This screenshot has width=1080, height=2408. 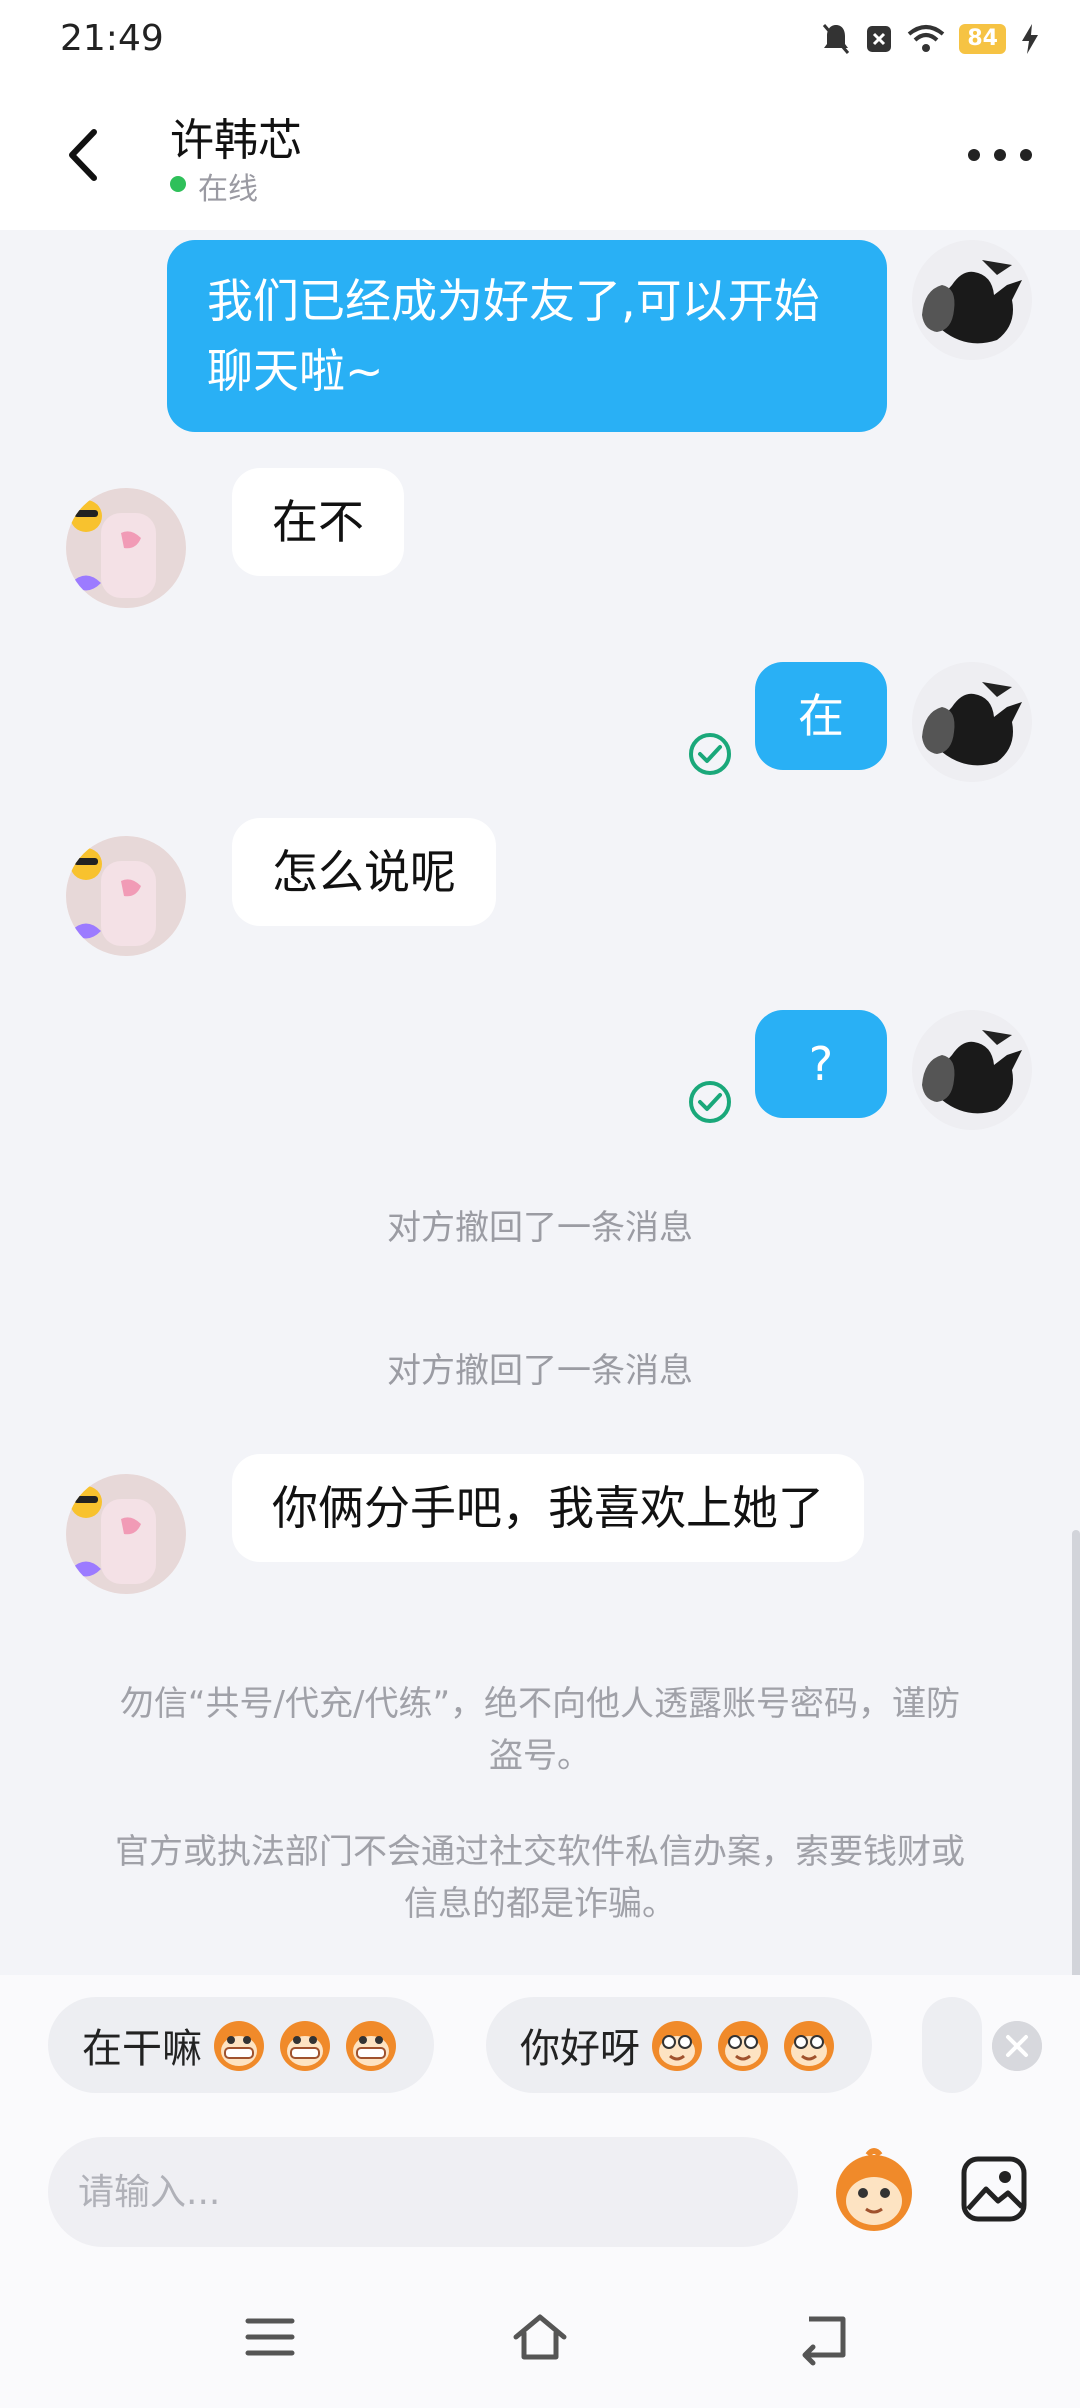 I want to click on quick-reply-label: 在干嘛, so click(x=142, y=2049).